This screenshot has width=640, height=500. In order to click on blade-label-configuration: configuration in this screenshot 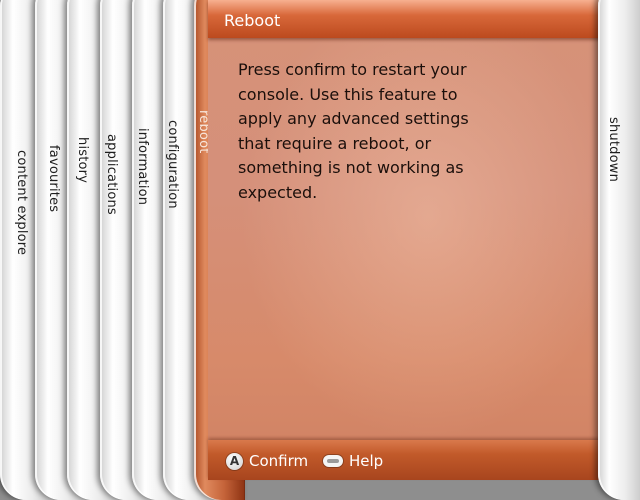, I will do `click(172, 164)`.